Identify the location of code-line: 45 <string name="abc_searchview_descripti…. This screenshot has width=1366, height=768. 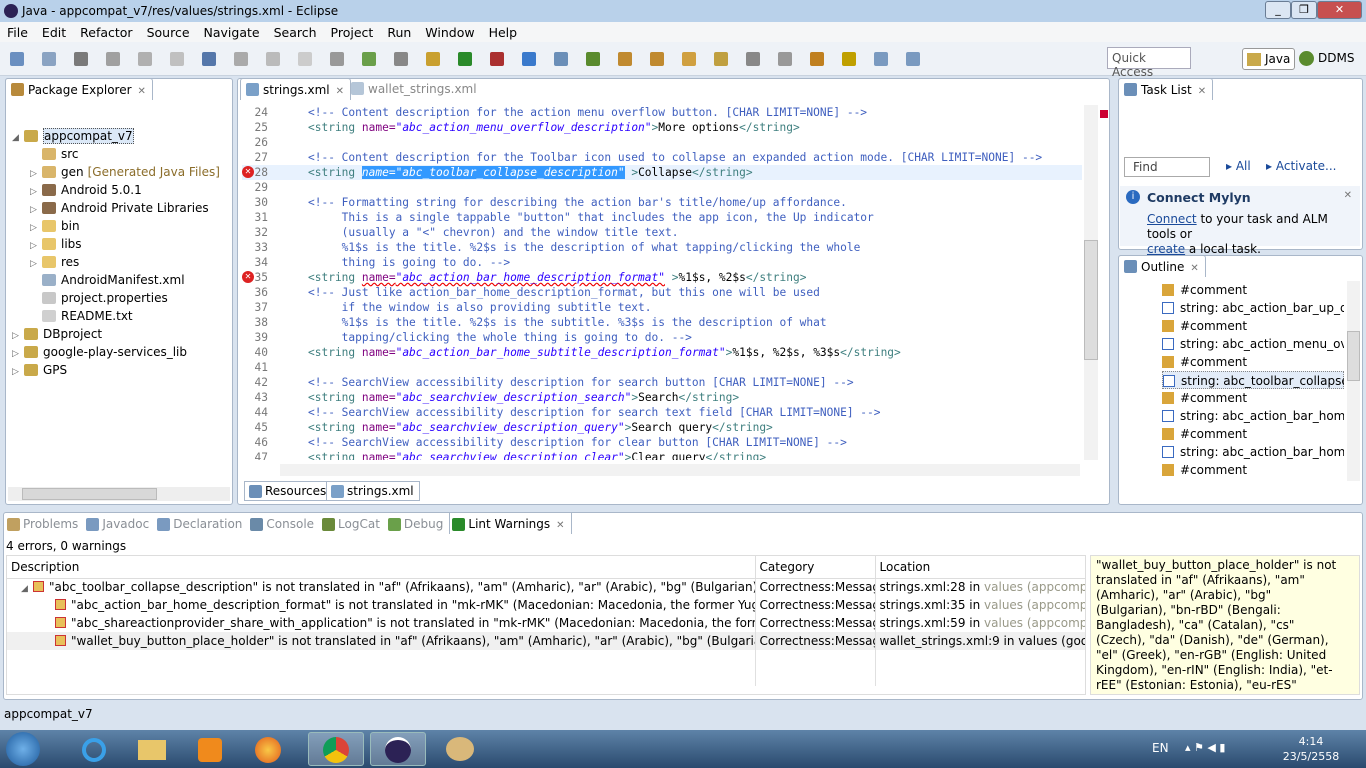
(662, 427).